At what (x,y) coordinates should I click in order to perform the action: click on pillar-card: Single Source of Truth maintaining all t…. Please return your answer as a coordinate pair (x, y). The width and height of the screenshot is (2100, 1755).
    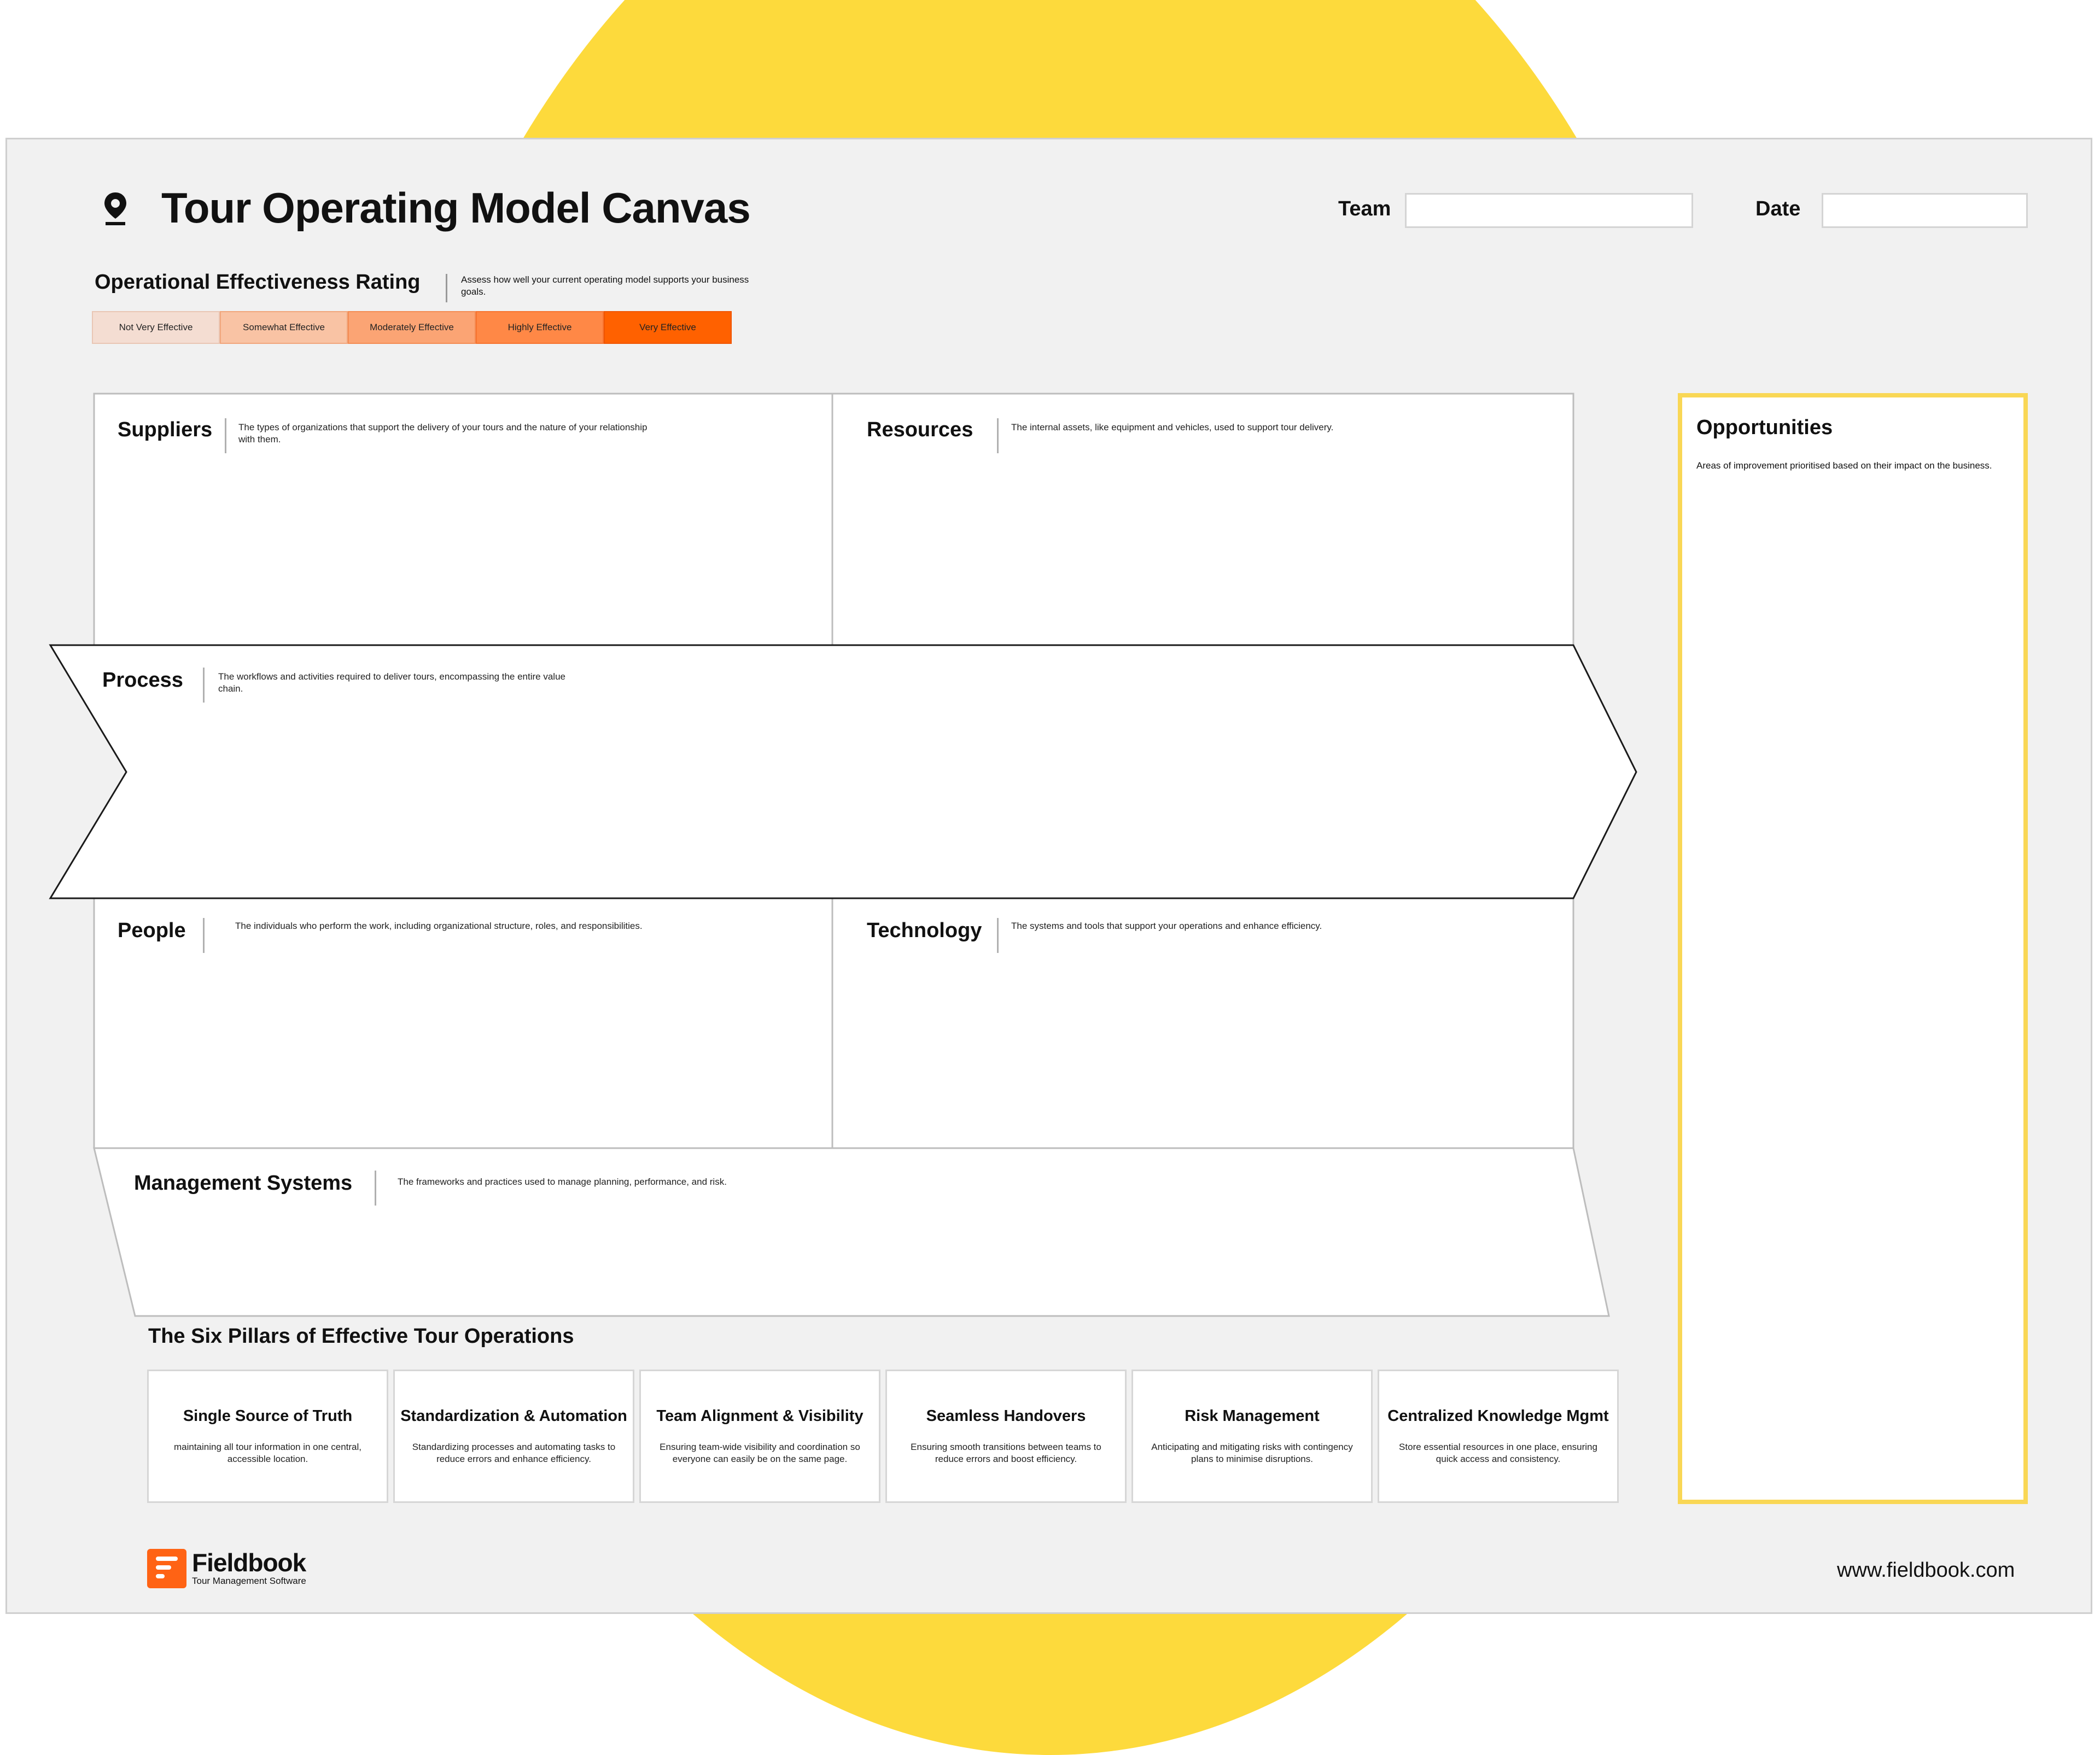
    Looking at the image, I should click on (267, 1436).